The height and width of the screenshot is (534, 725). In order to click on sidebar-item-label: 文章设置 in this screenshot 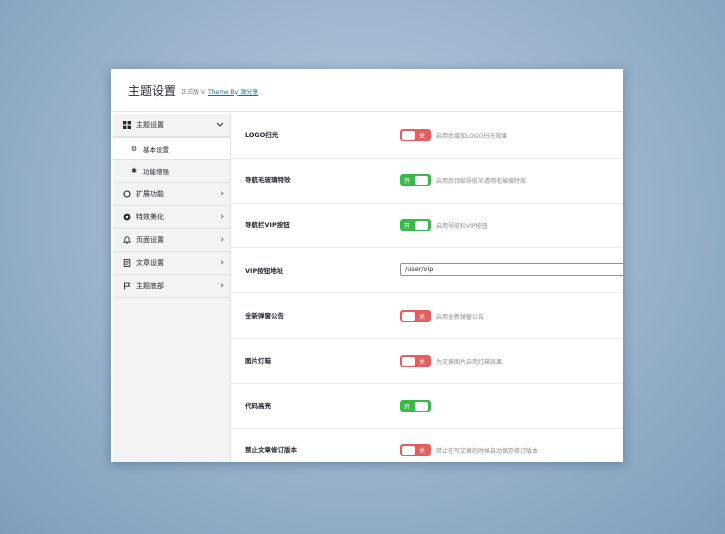, I will do `click(150, 263)`.